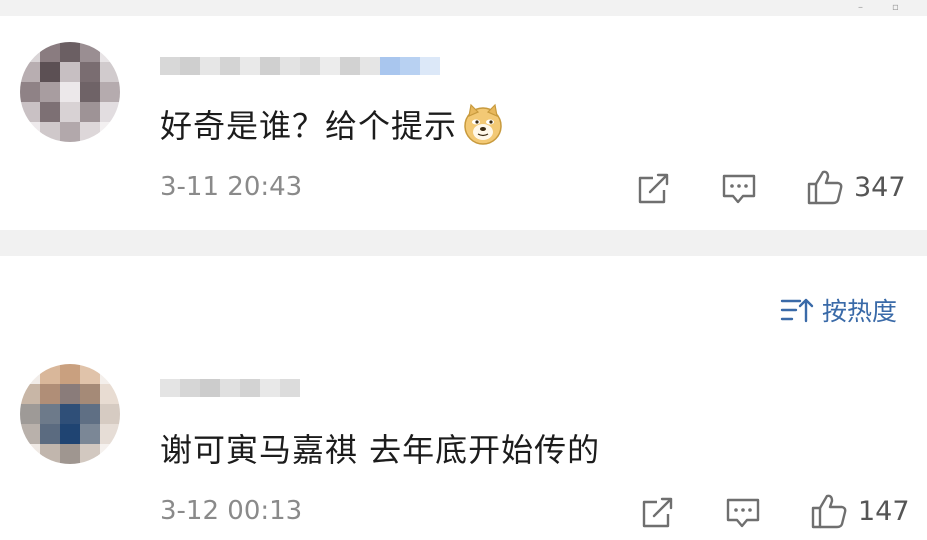 Image resolution: width=927 pixels, height=540 pixels. What do you see at coordinates (797, 310) in the screenshot?
I see `sort-icon` at bounding box center [797, 310].